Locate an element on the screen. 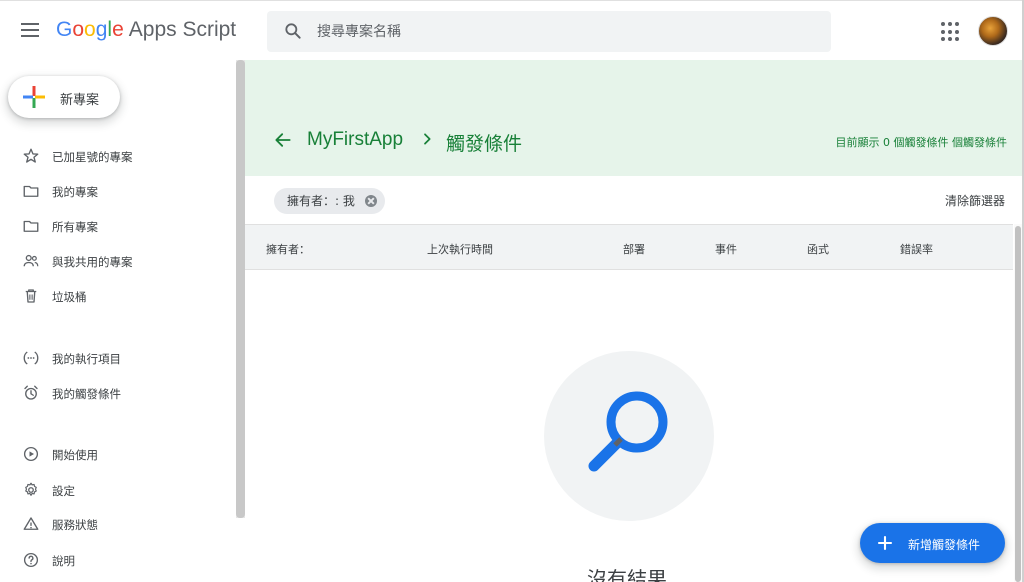 This screenshot has height=582, width=1024. account-avatar is located at coordinates (993, 31).